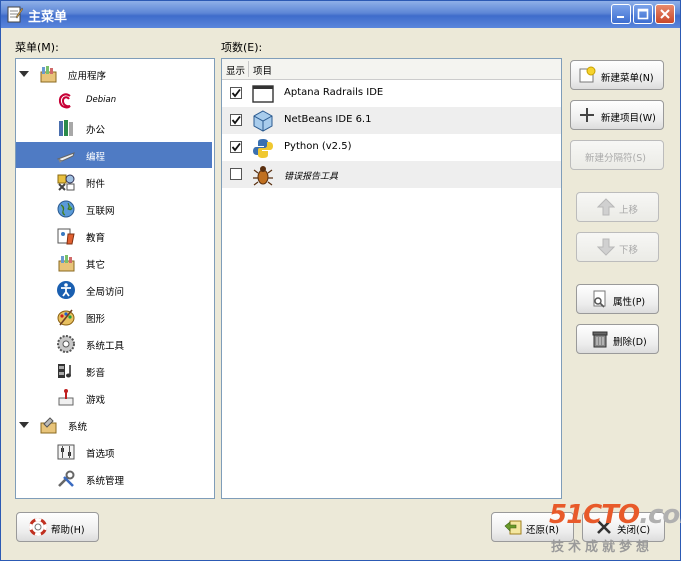 The width and height of the screenshot is (681, 561). What do you see at coordinates (263, 176) in the screenshot?
I see `bug-icon` at bounding box center [263, 176].